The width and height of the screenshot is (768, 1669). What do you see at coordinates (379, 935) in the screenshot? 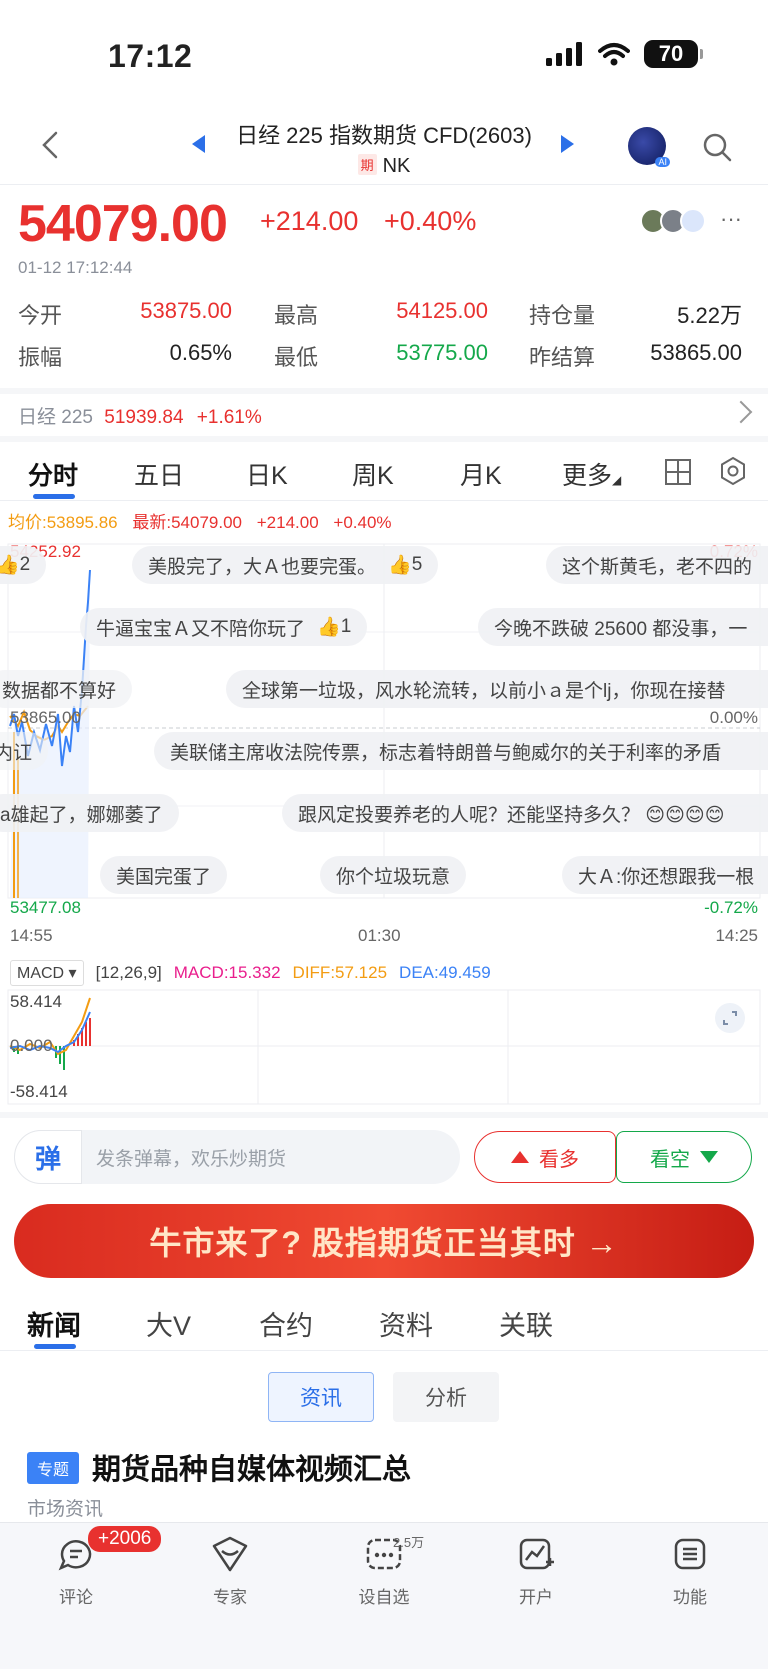
I see `x-axis-label: 01:30` at bounding box center [379, 935].